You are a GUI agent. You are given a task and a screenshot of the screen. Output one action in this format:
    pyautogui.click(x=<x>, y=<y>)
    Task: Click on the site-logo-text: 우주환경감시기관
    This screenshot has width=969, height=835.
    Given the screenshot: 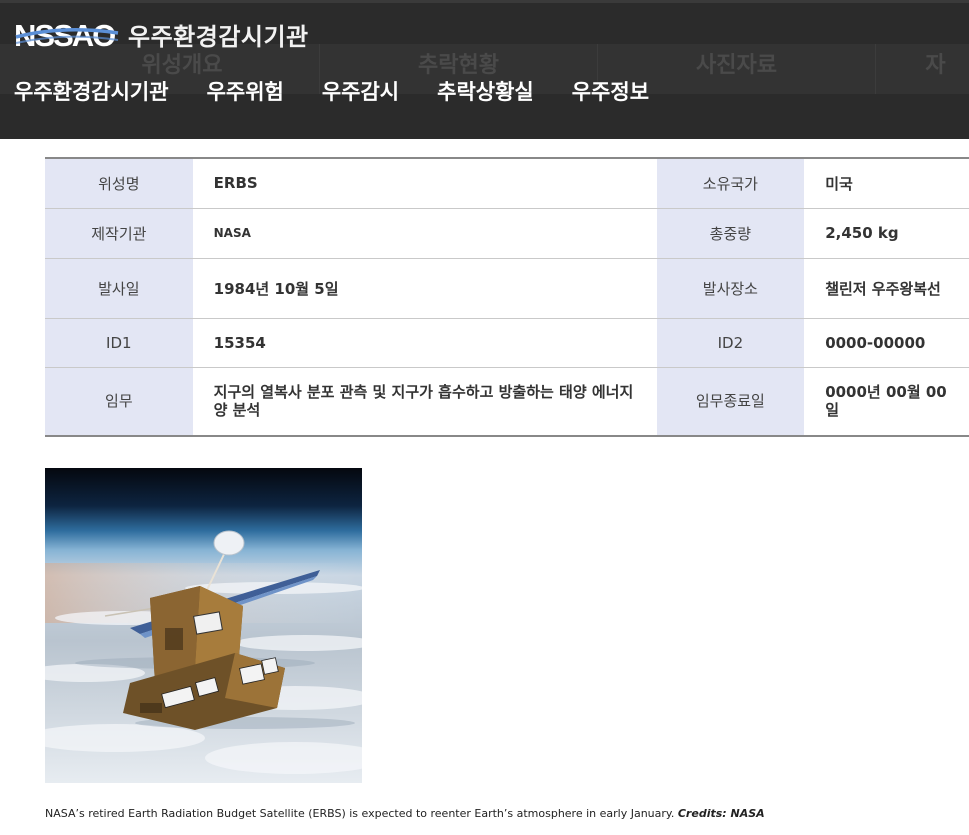 What is the action you would take?
    pyautogui.click(x=218, y=36)
    